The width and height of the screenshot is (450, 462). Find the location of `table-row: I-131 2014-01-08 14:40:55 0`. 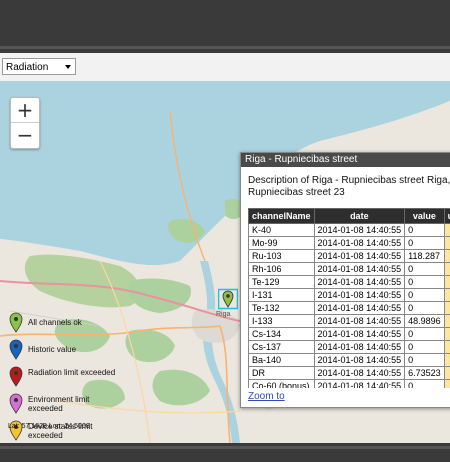

table-row: I-131 2014-01-08 14:40:55 0 is located at coordinates (349, 295).